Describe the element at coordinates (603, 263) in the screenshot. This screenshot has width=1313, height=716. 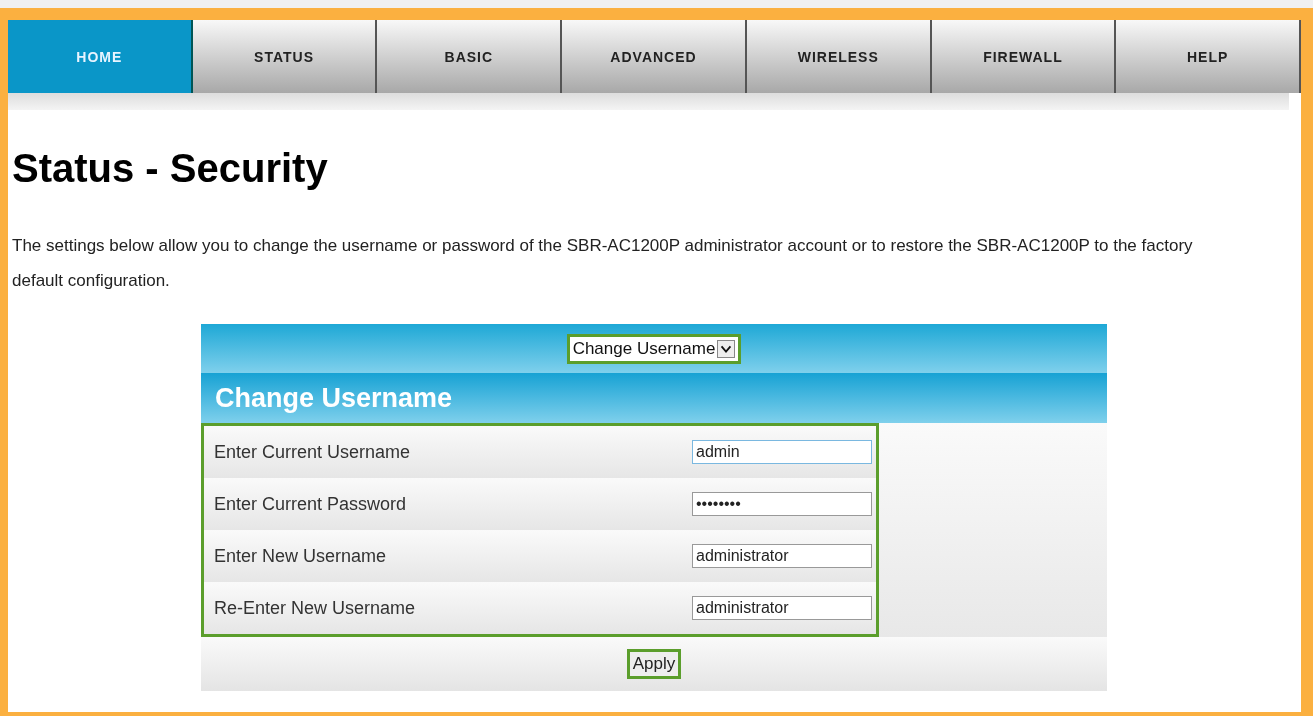
I see `description: The settings below allow you to change the username or password of the SBR-AC1200P administrator account or to restore the SBR-AC1200P to the factory default configuration.` at that location.